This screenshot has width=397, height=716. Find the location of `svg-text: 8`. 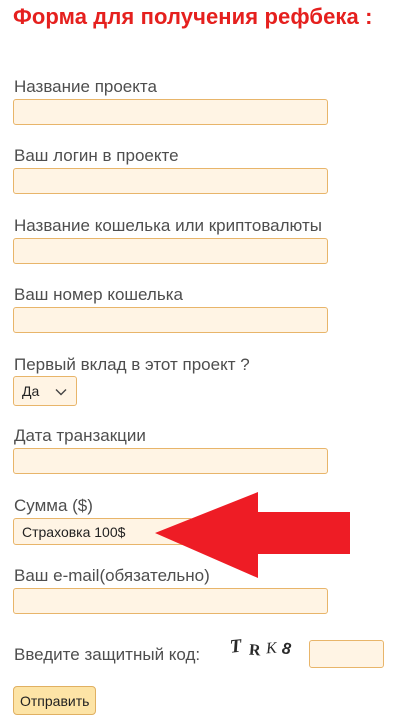

svg-text: 8 is located at coordinates (286, 649).